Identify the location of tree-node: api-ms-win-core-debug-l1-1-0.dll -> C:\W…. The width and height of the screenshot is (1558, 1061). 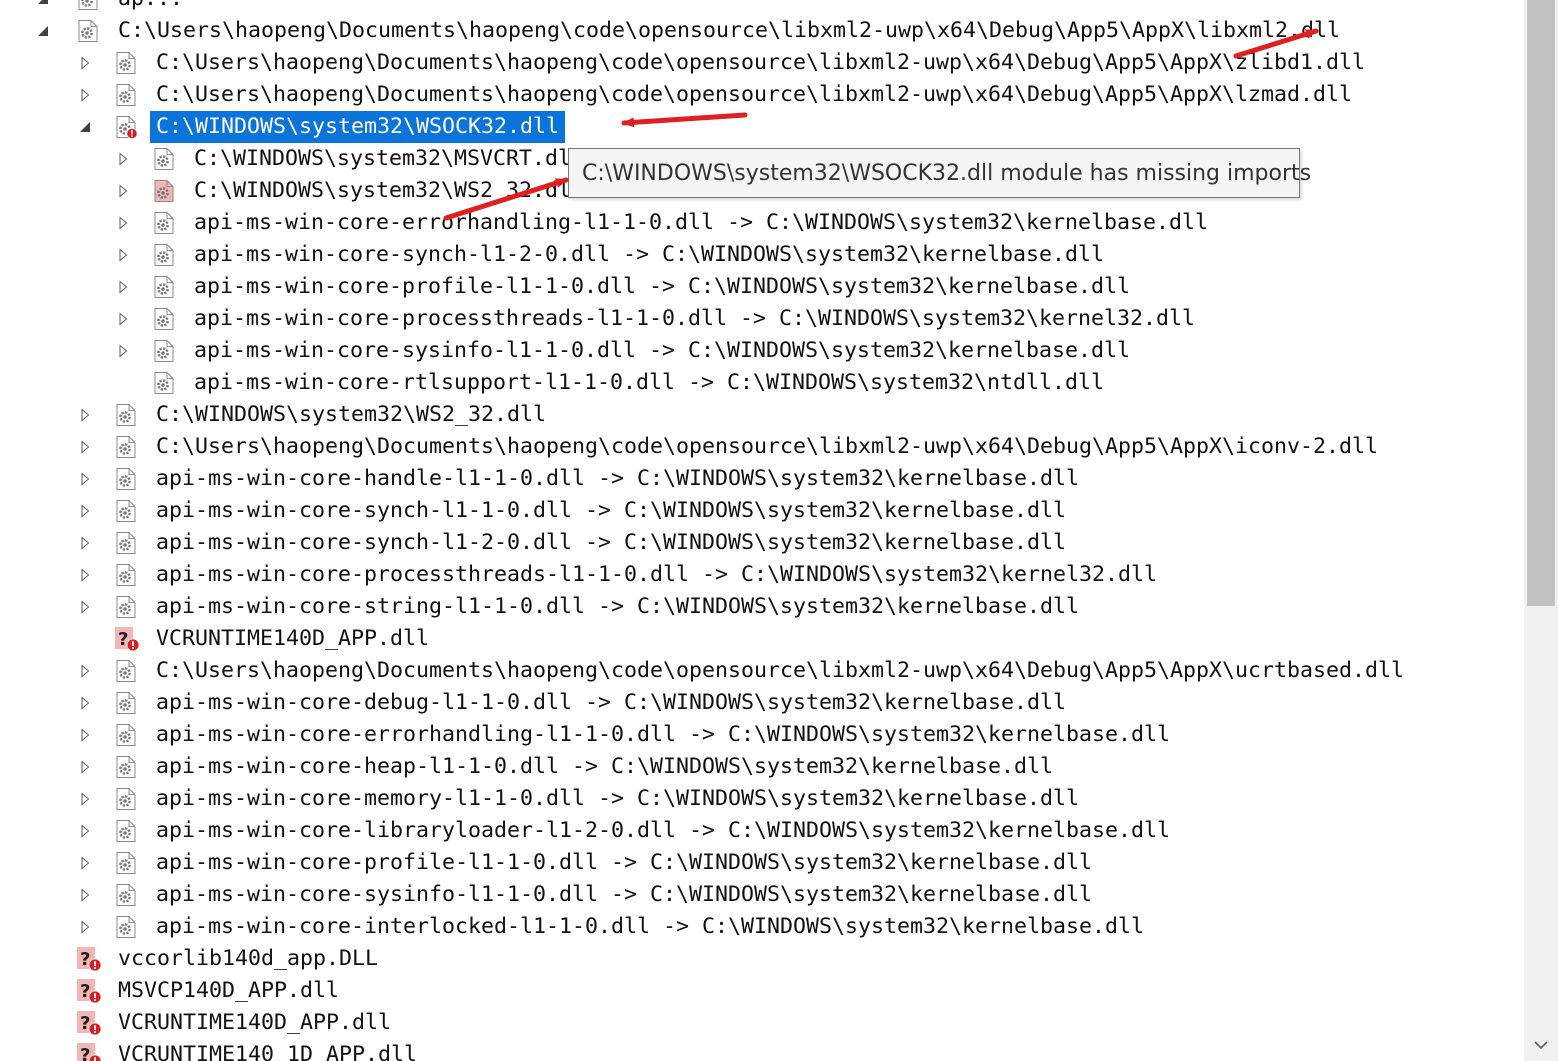
(762, 703).